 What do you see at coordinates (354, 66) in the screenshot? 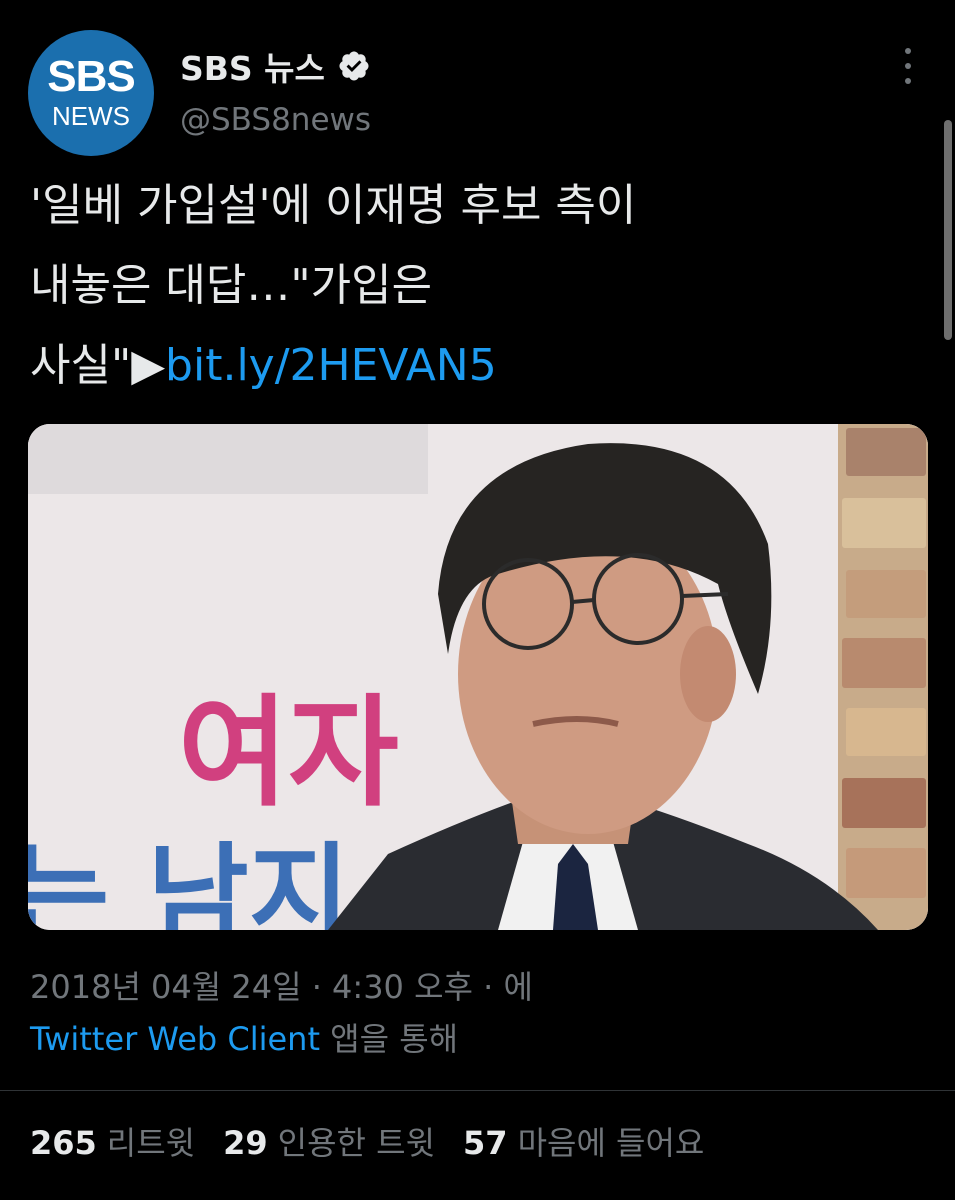
I see `verified-badge-icon` at bounding box center [354, 66].